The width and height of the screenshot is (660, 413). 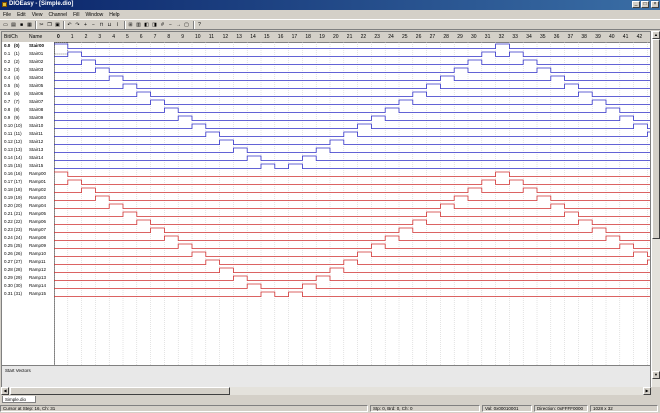 I want to click on window-icon: ▢, so click(x=186, y=24).